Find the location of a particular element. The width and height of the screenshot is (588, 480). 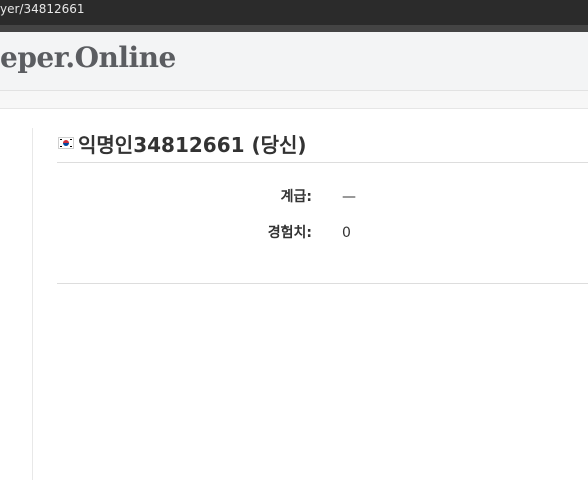

site-title-link: eper.Online is located at coordinates (88, 57).